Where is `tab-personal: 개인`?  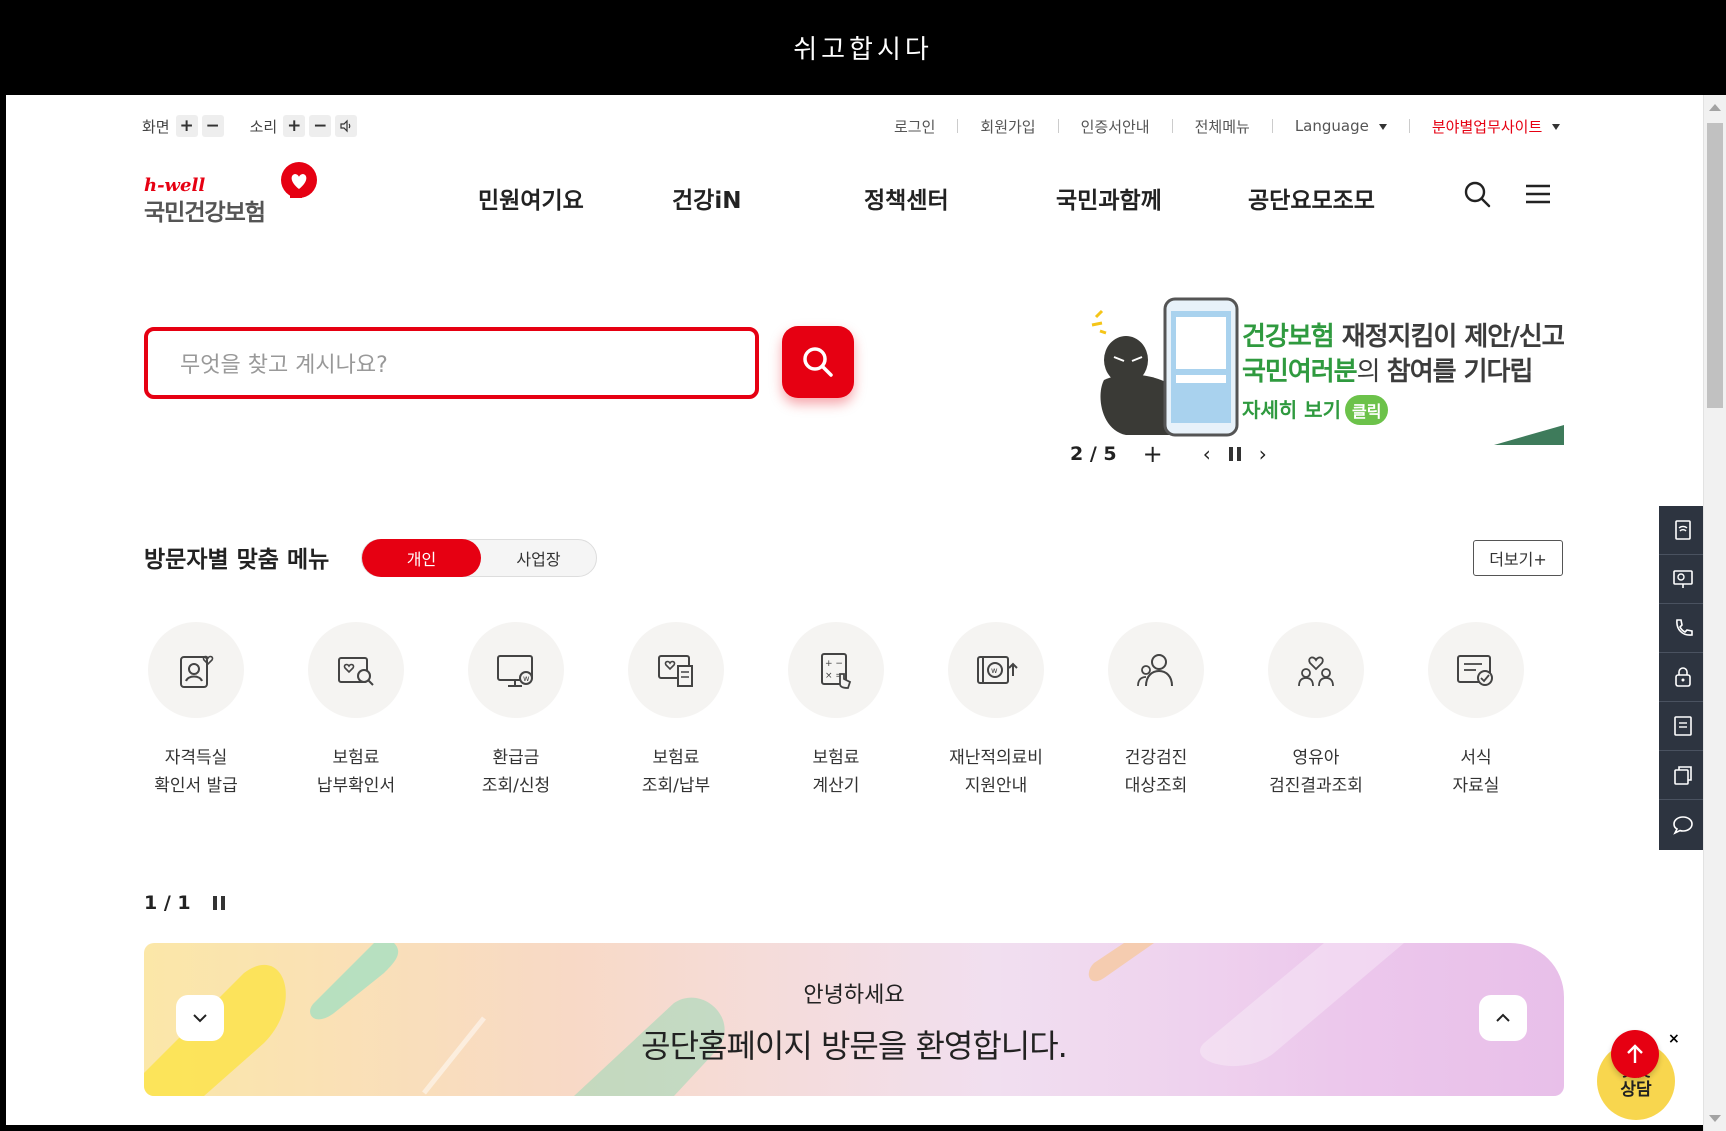
tab-personal: 개인 is located at coordinates (421, 558).